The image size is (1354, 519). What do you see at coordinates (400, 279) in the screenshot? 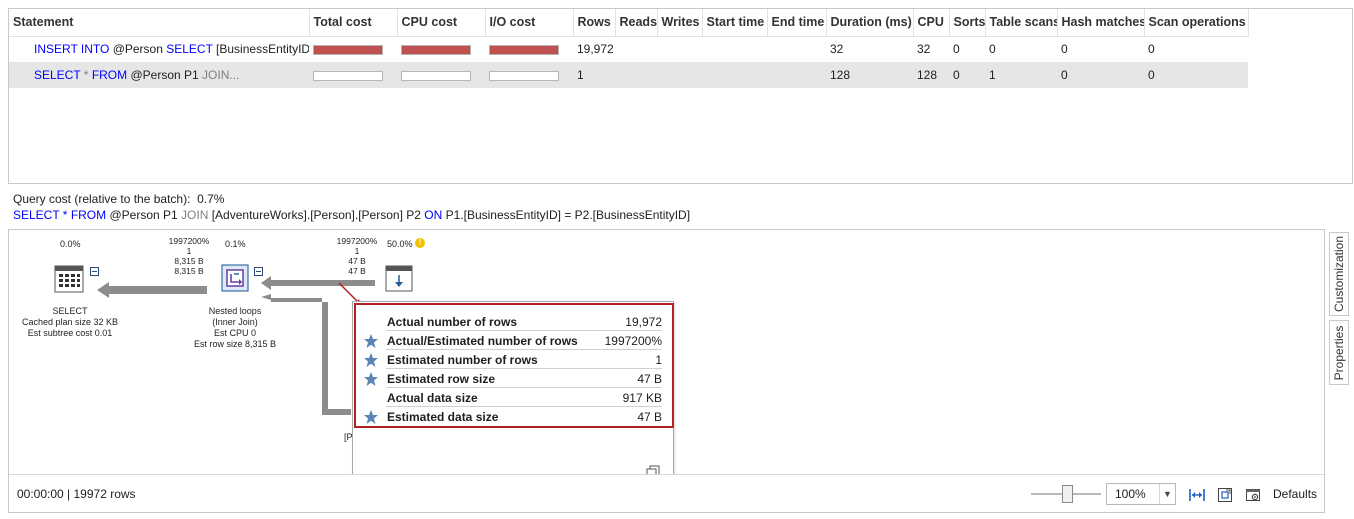
I see `table-scan-icon` at bounding box center [400, 279].